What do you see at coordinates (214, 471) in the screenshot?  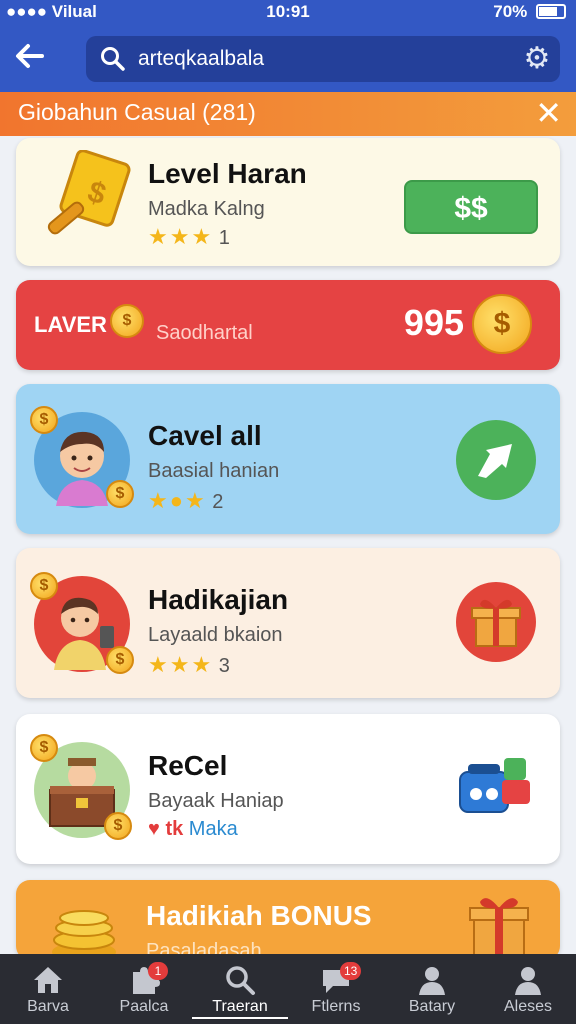 I see `card-subtitle: Baasial hanian` at bounding box center [214, 471].